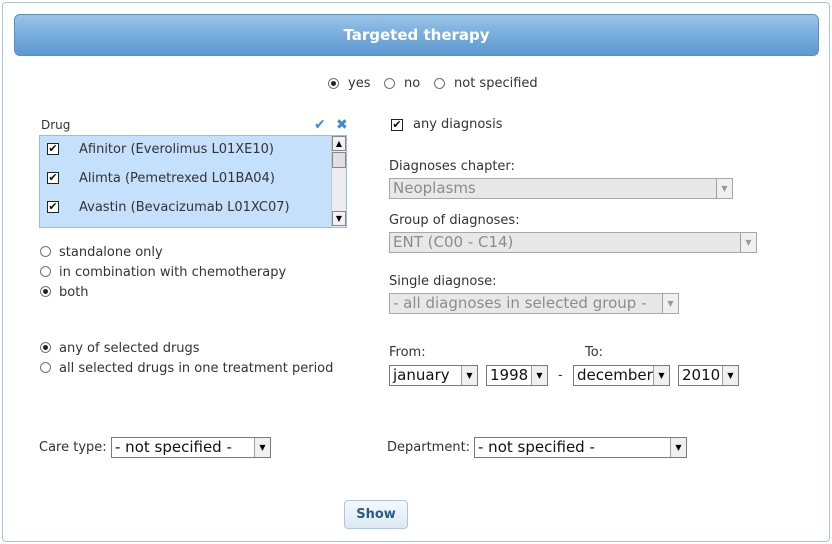  What do you see at coordinates (458, 124) in the screenshot?
I see `any-diagnosis-label: any diagnosis` at bounding box center [458, 124].